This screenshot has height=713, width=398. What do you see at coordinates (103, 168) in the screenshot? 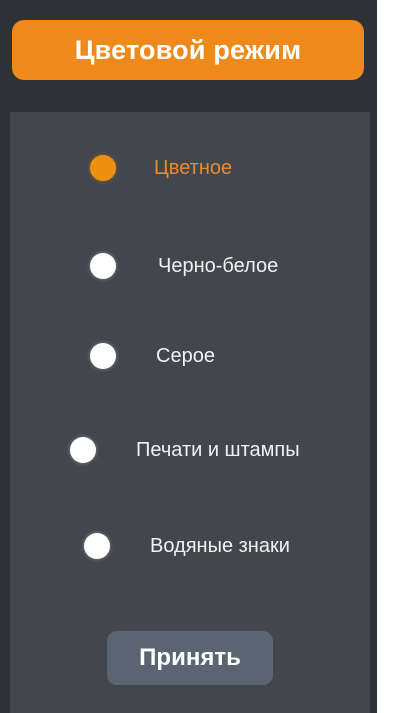
I see `radio-selected-icon` at bounding box center [103, 168].